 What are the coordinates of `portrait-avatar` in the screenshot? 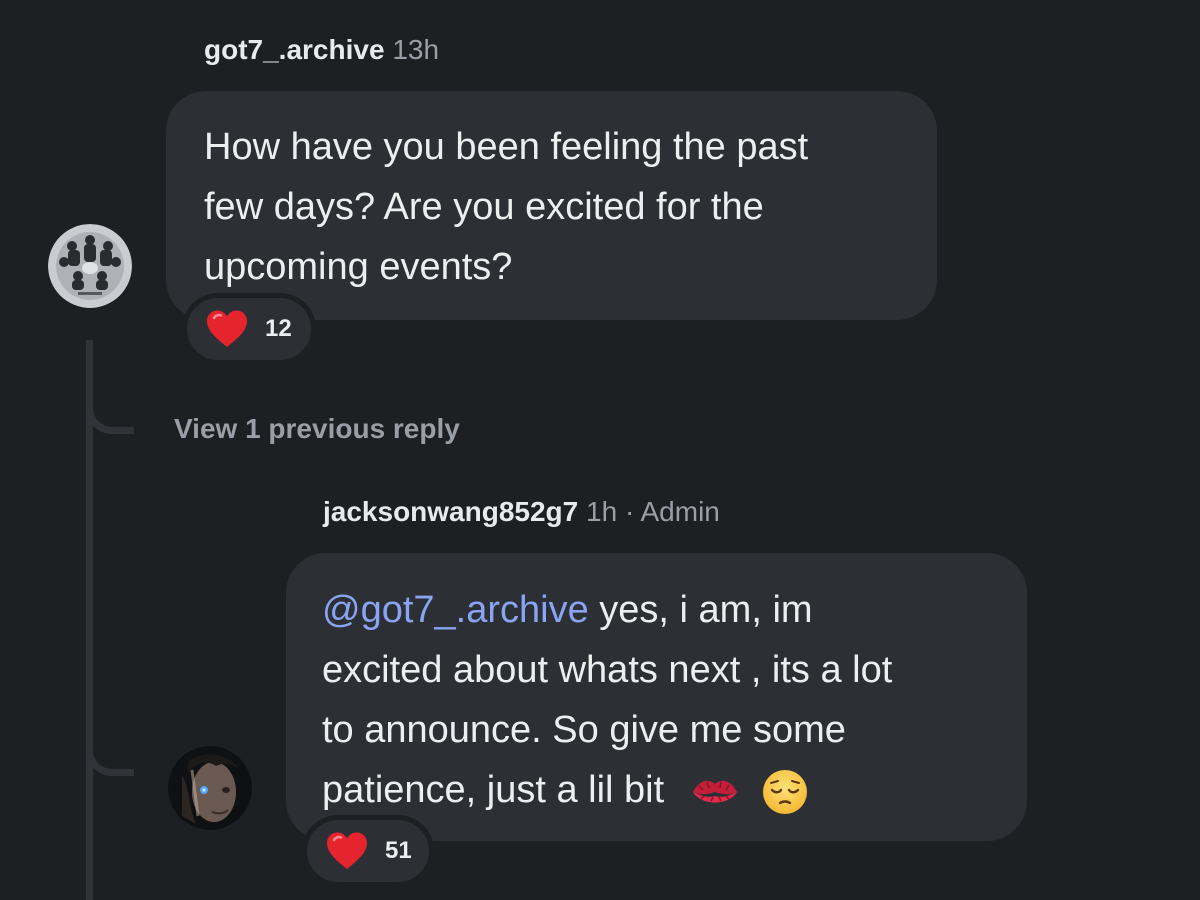 It's located at (210, 788).